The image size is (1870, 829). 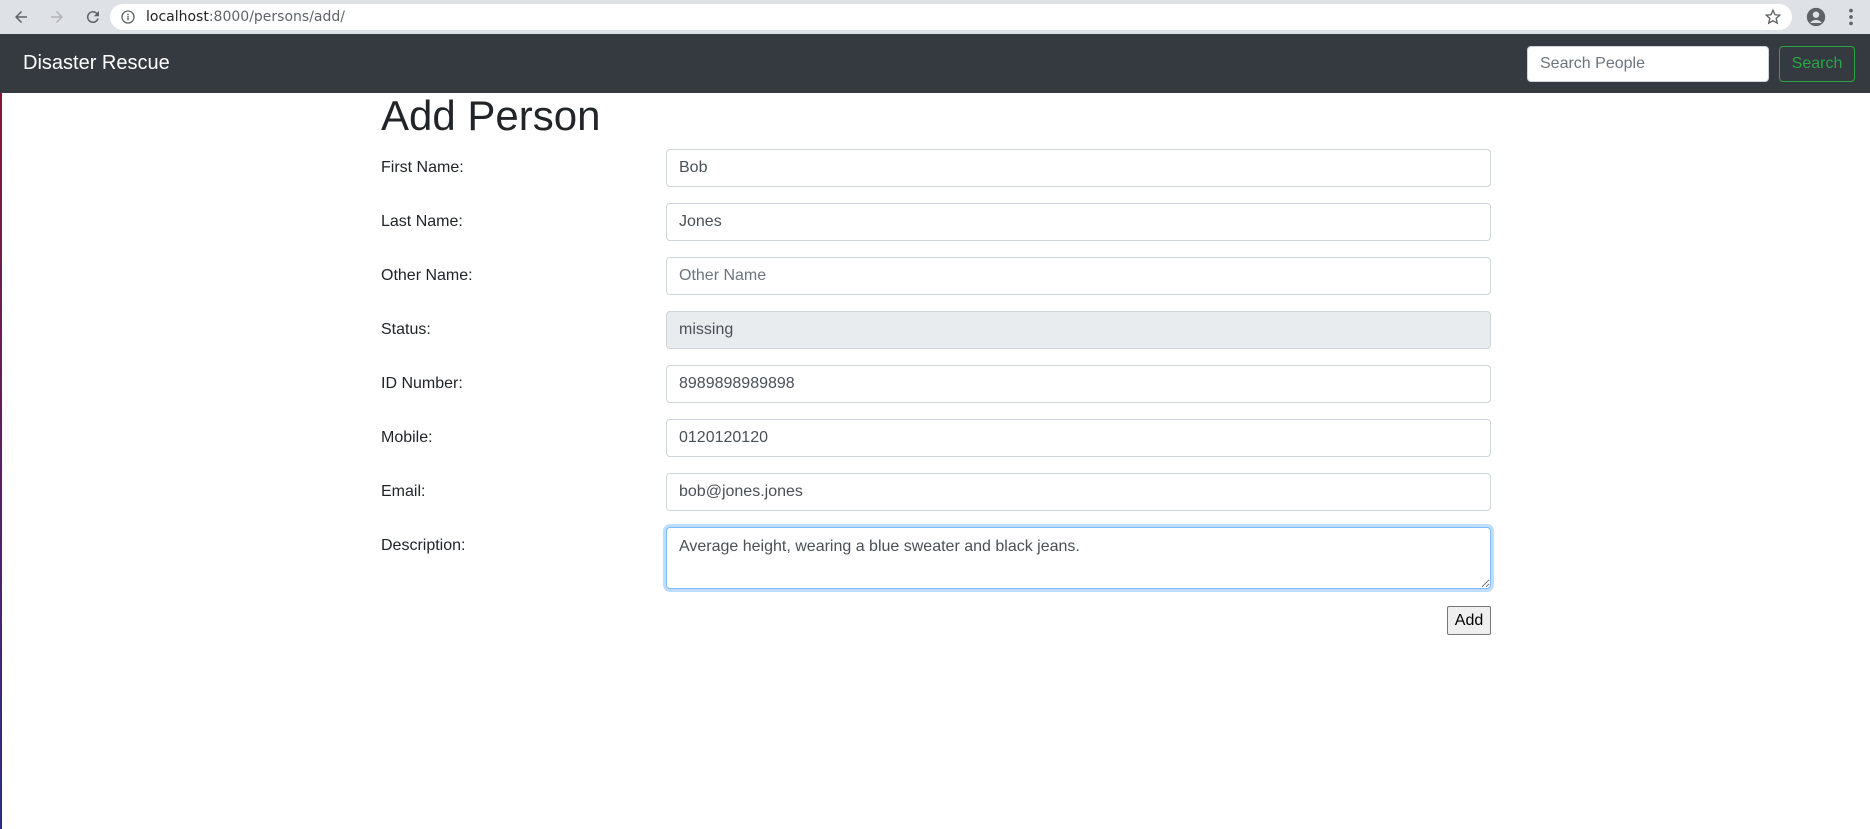 I want to click on page-title: Add Person, so click(x=491, y=115).